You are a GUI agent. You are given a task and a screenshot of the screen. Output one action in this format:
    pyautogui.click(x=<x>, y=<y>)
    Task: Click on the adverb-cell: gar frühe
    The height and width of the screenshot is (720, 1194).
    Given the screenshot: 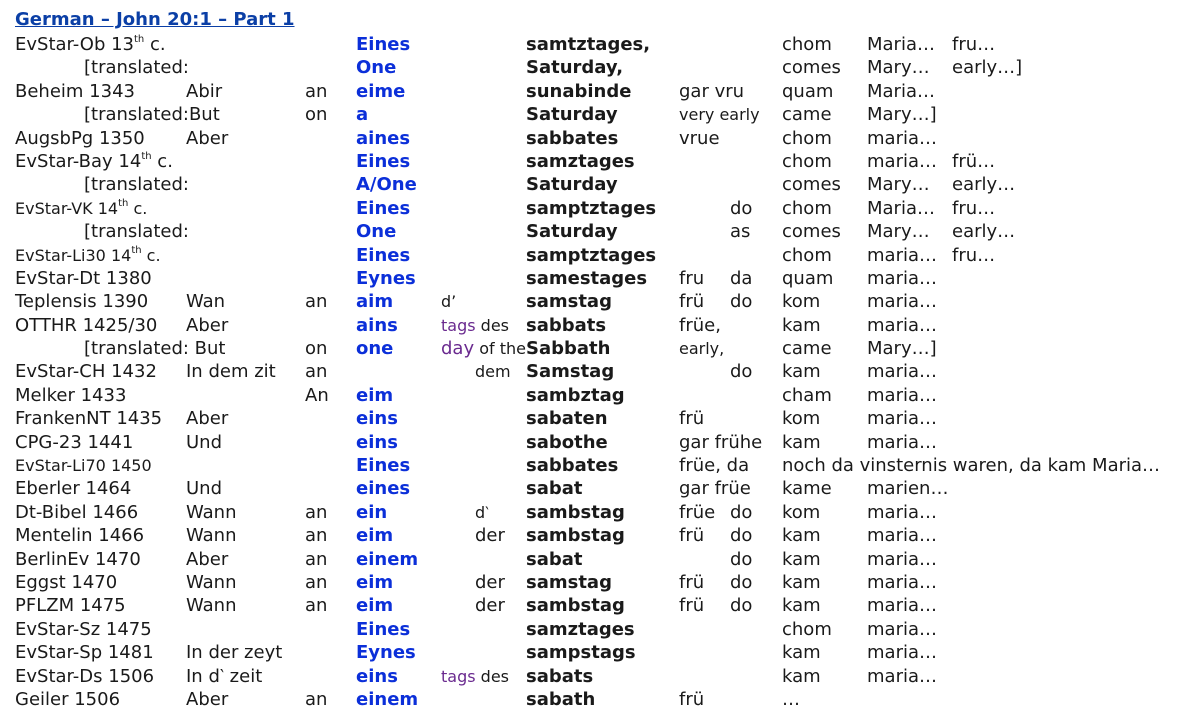 What is the action you would take?
    pyautogui.click(x=721, y=442)
    